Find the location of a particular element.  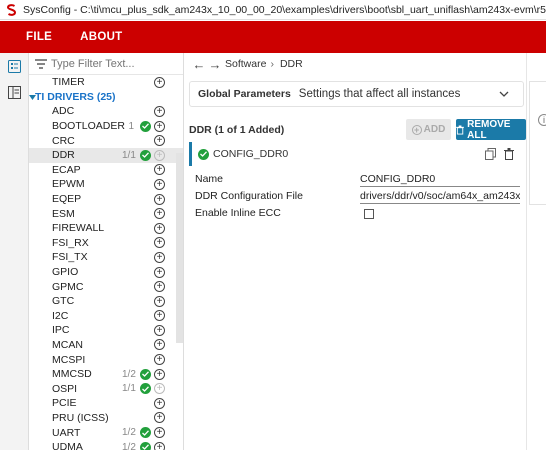

module-label: EQEP is located at coordinates (67, 199).